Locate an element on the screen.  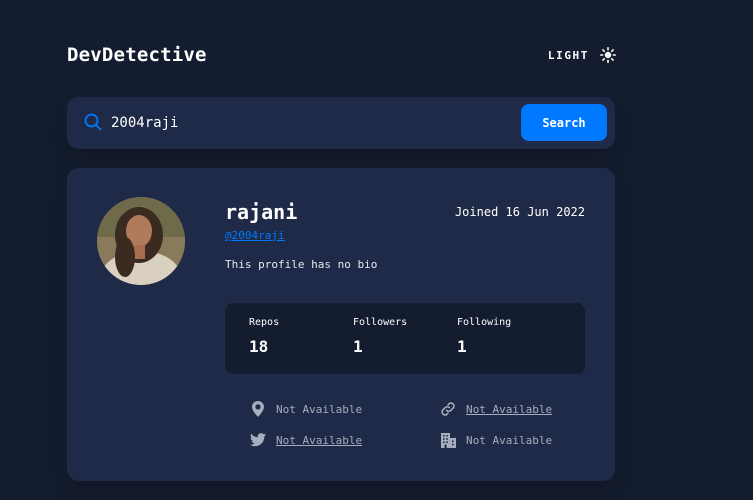
twitter-icon is located at coordinates (258, 440).